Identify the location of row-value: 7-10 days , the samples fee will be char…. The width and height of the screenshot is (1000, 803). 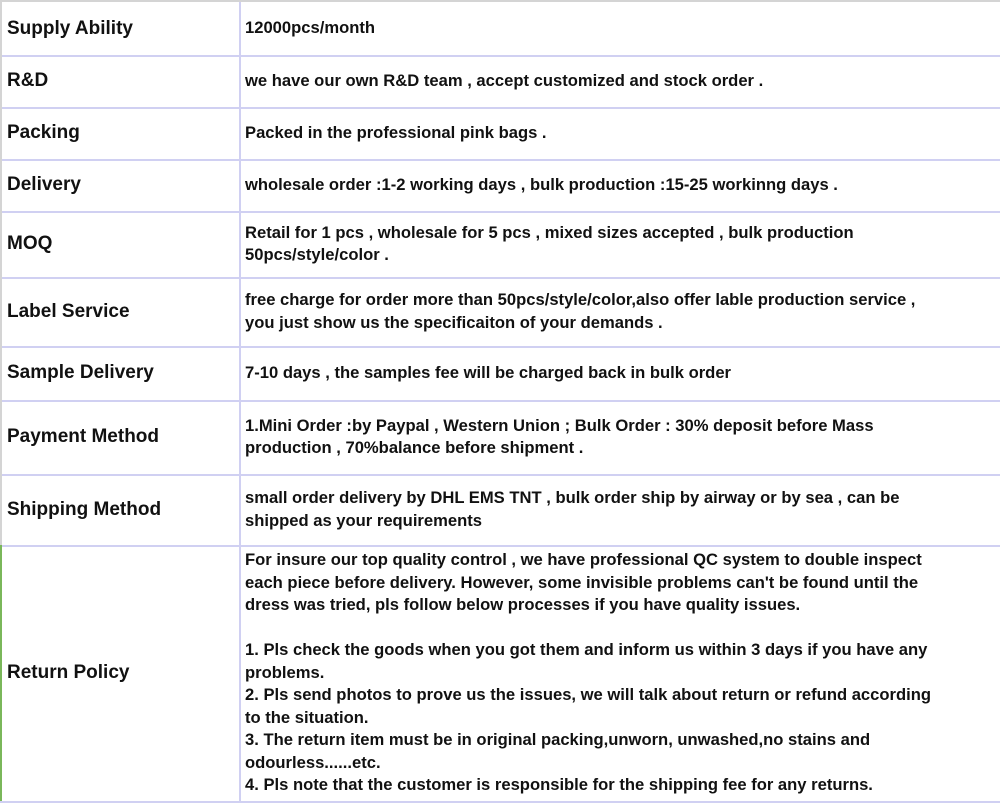
(488, 372).